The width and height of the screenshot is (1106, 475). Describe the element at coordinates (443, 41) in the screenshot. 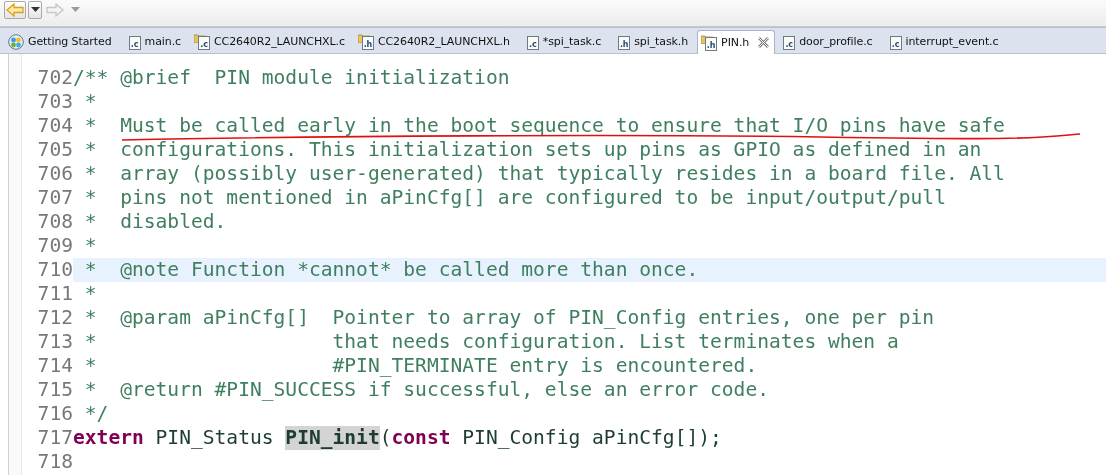

I see `tab-label: CC2640R2_LAUNCHXL.h` at that location.